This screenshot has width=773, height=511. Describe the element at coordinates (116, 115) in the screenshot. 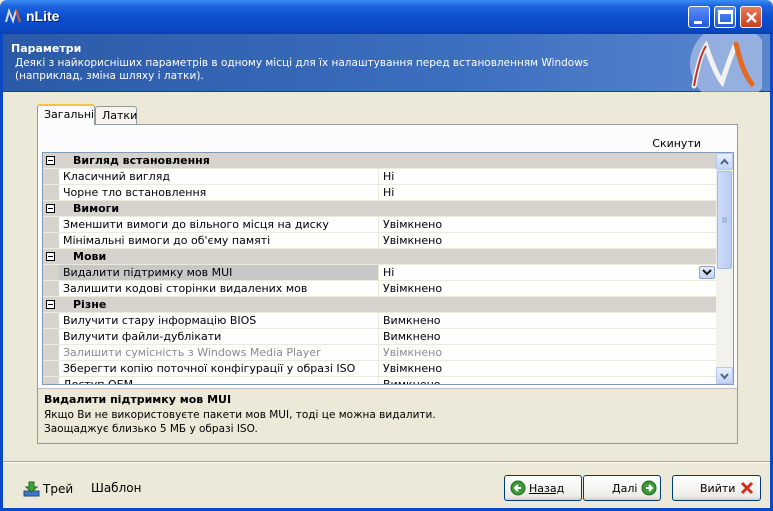

I see `tab-patches: Латки` at that location.